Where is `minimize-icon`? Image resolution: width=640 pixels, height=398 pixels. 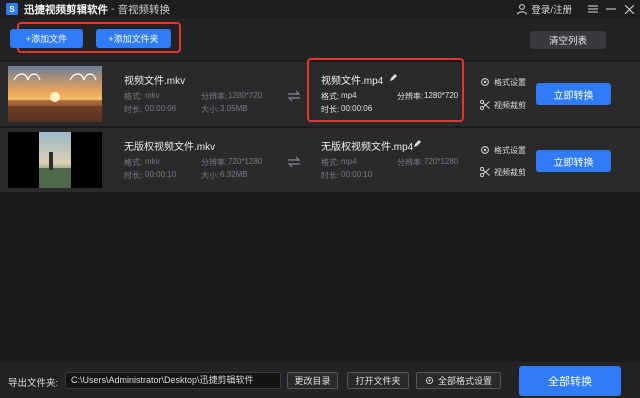 minimize-icon is located at coordinates (611, 9).